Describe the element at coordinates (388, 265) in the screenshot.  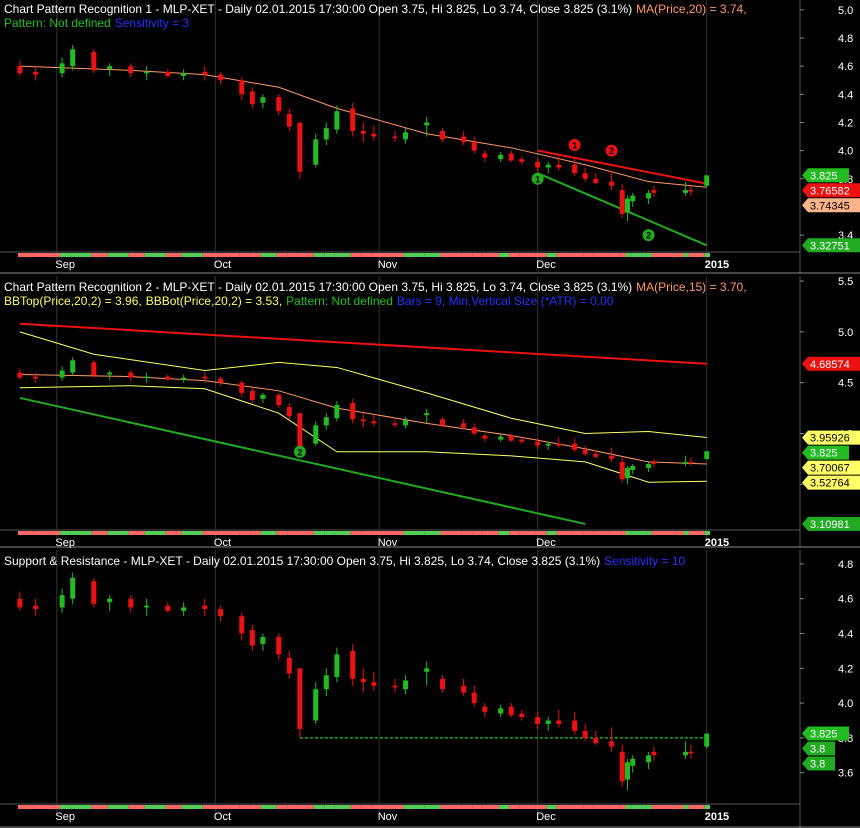
I see `x-axis-label: Nov` at that location.